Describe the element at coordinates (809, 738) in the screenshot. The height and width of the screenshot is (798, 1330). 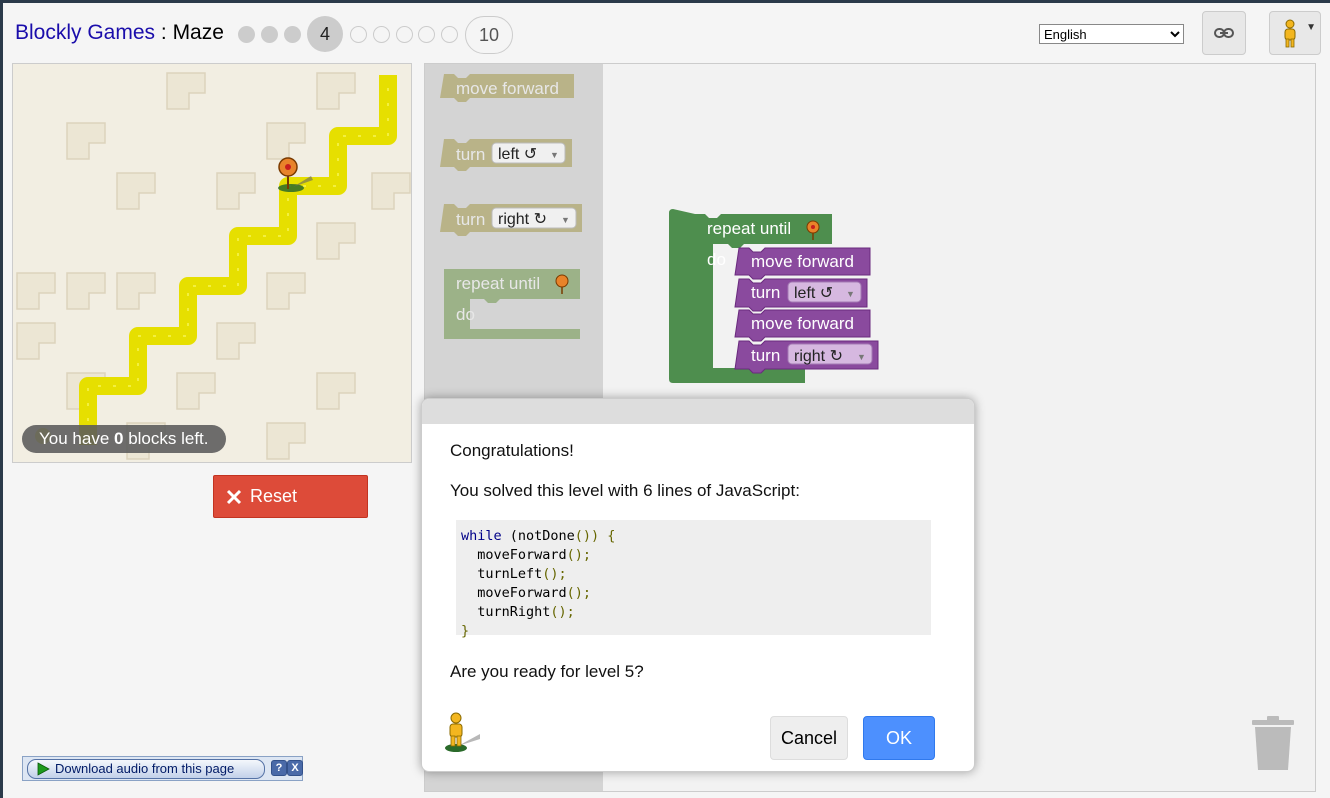
I see `cancel-button: Cancel` at that location.